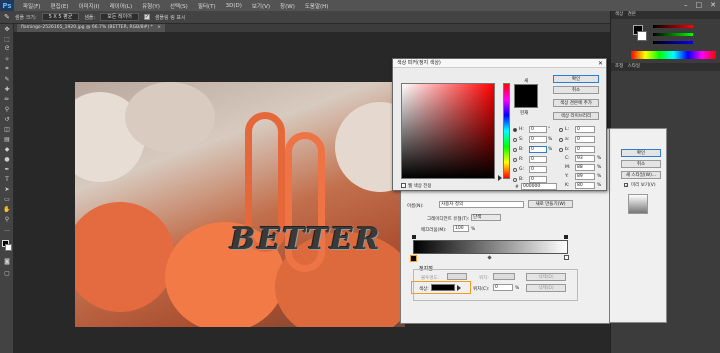 Image resolution: width=720 pixels, height=353 pixels. I want to click on layer-style-ok-button: 확인, so click(641, 153).